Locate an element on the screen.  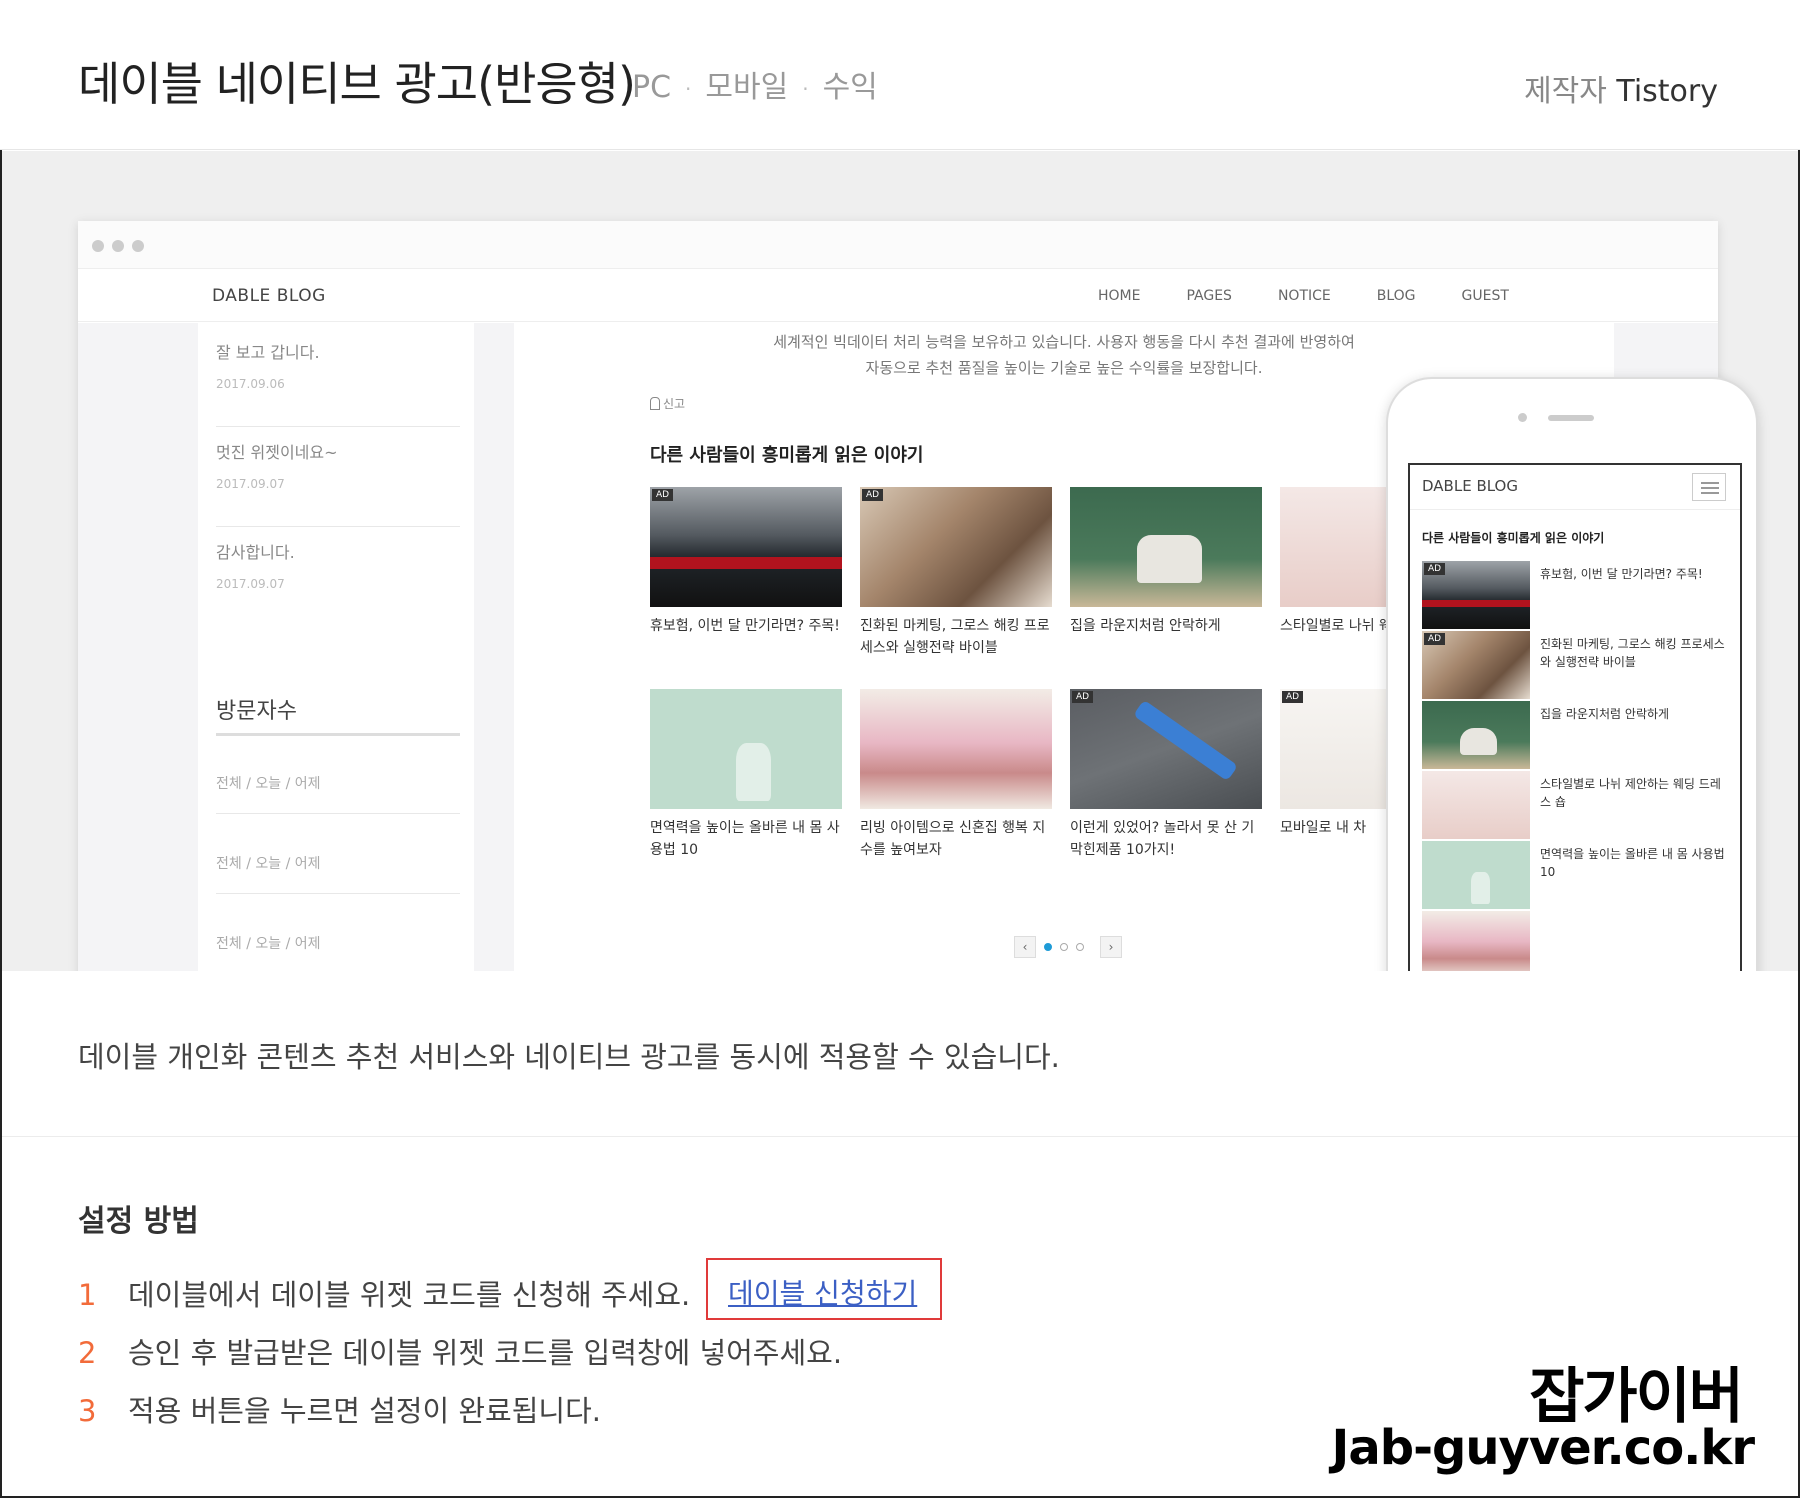
comment-text: 잘 보고 갑니다. is located at coordinates (268, 352).